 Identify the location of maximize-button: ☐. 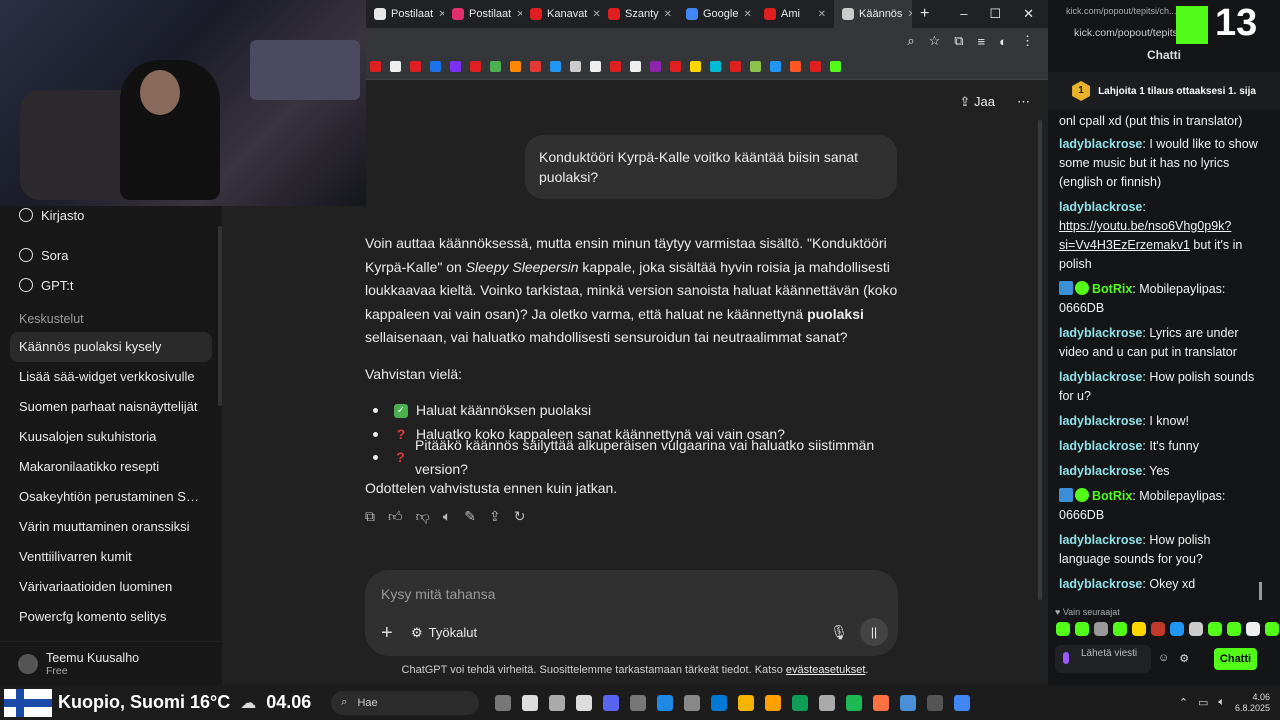
(995, 14).